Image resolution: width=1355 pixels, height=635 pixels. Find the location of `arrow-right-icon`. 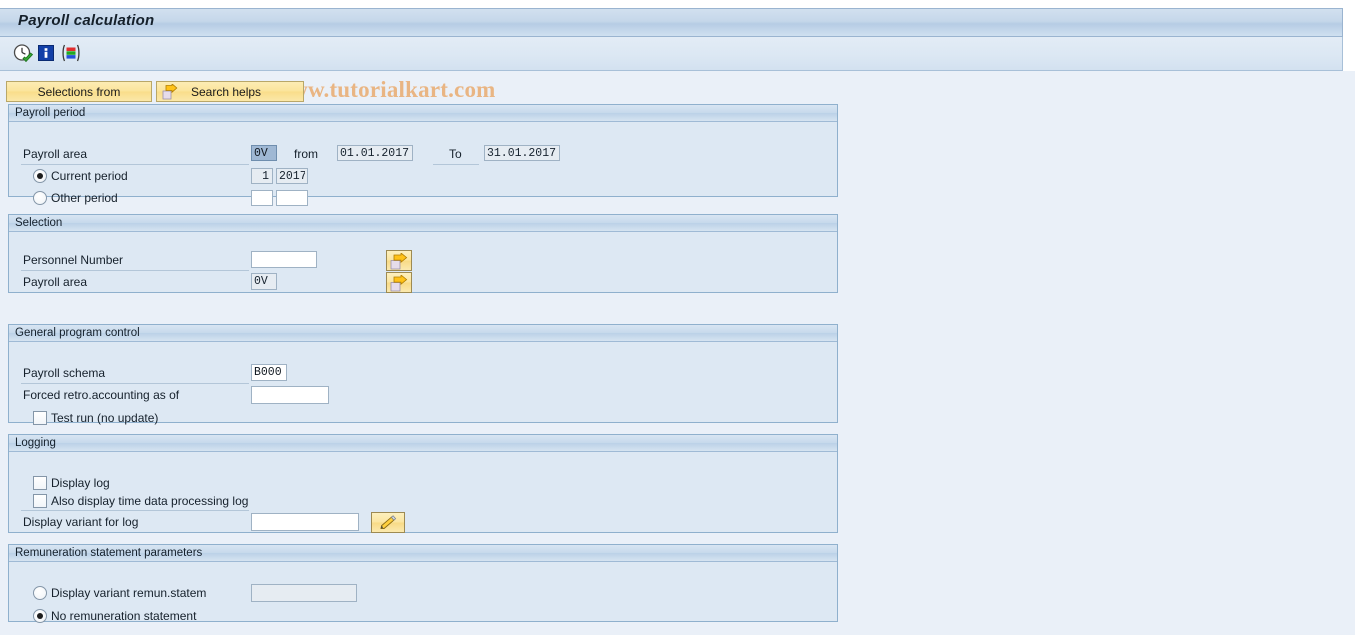

arrow-right-icon is located at coordinates (170, 91).